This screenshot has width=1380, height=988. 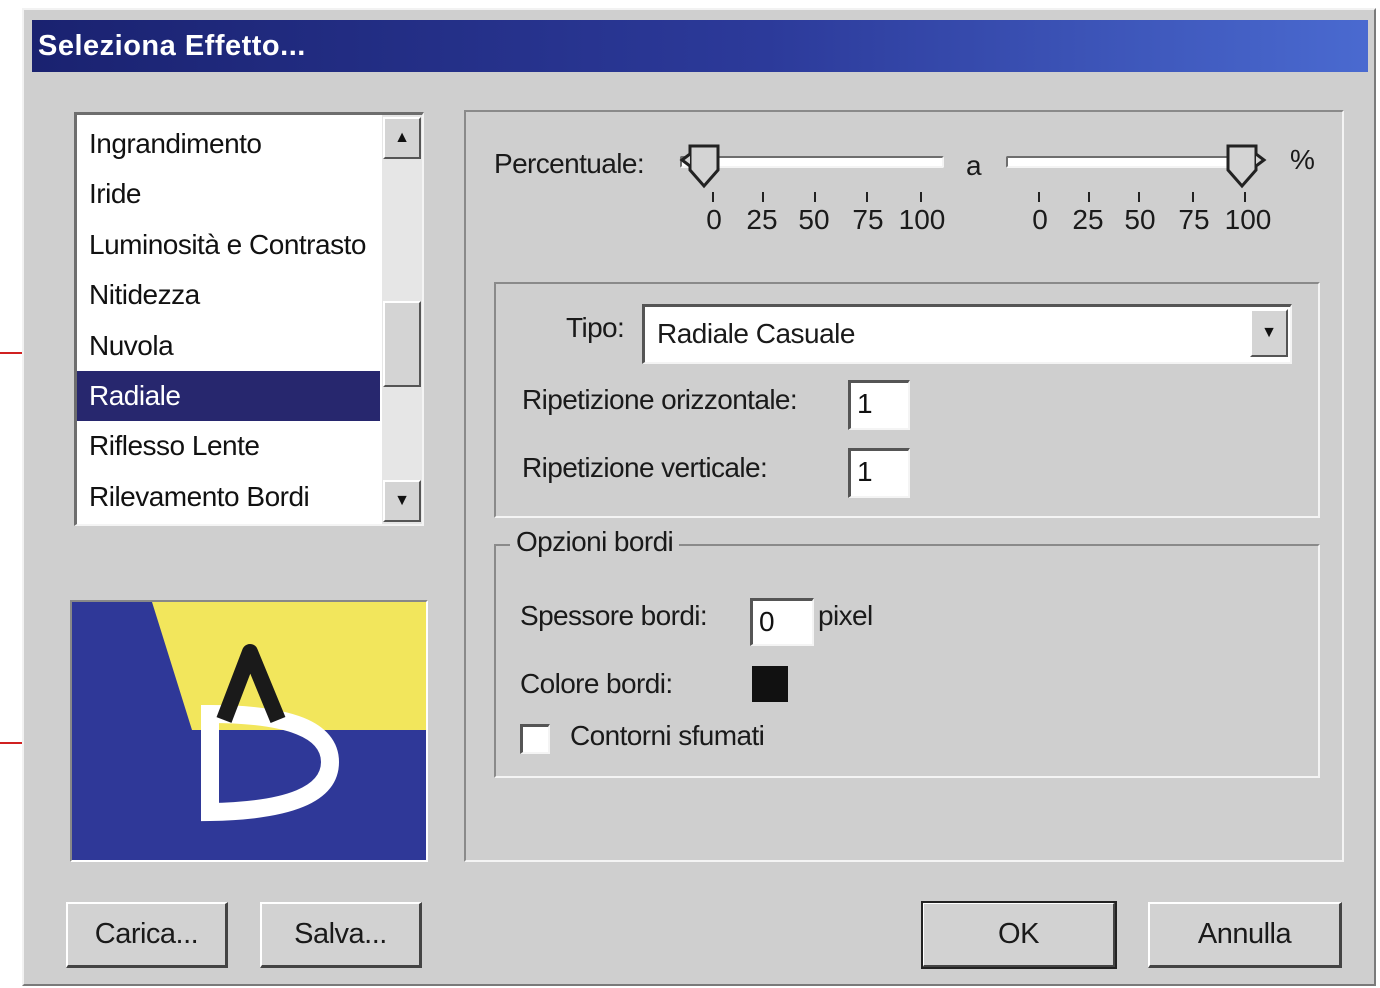 What do you see at coordinates (814, 219) in the screenshot?
I see `from-tick-50: 50` at bounding box center [814, 219].